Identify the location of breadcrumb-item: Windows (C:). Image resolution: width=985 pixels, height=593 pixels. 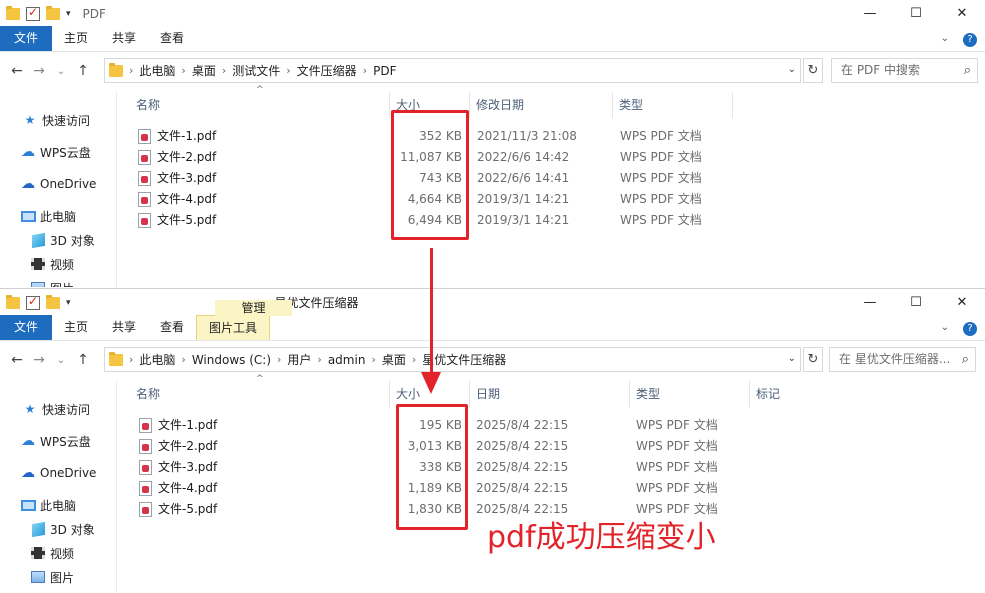
(231, 360).